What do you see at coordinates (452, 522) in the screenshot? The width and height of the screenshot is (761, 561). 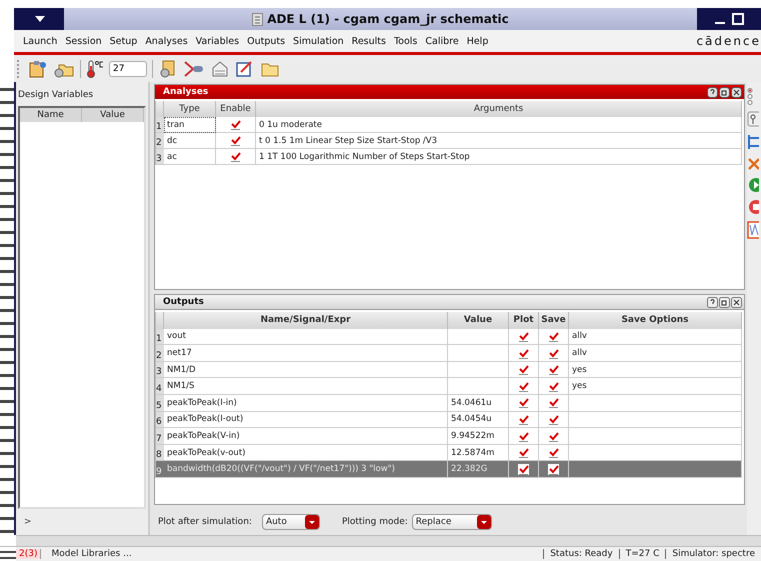 I see `plotting-mode-dropdown: Replace` at bounding box center [452, 522].